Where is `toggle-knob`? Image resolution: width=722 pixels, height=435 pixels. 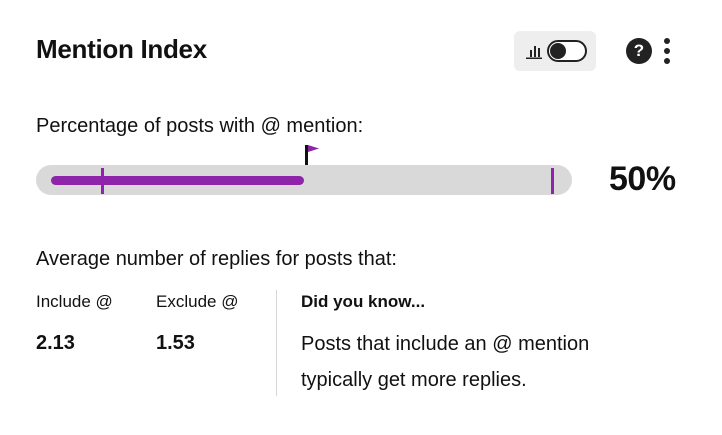 toggle-knob is located at coordinates (558, 51).